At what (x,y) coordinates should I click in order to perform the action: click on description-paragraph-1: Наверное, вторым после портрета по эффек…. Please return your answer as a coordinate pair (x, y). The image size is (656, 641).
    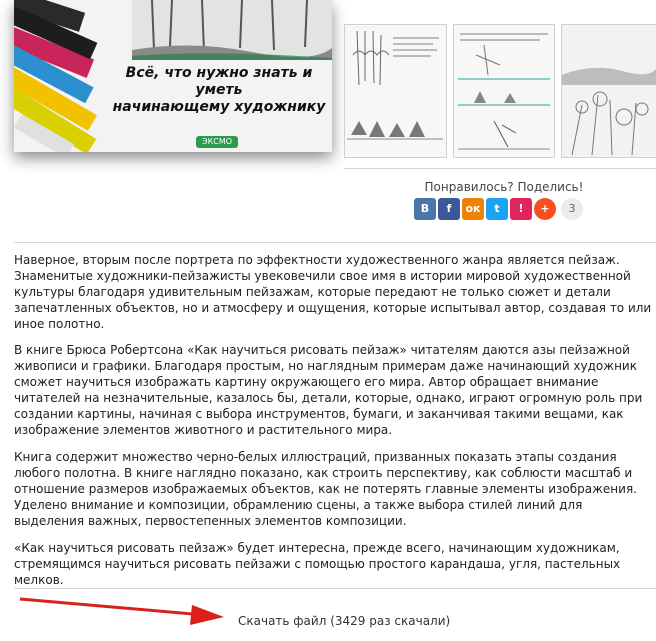
    Looking at the image, I should click on (333, 292).